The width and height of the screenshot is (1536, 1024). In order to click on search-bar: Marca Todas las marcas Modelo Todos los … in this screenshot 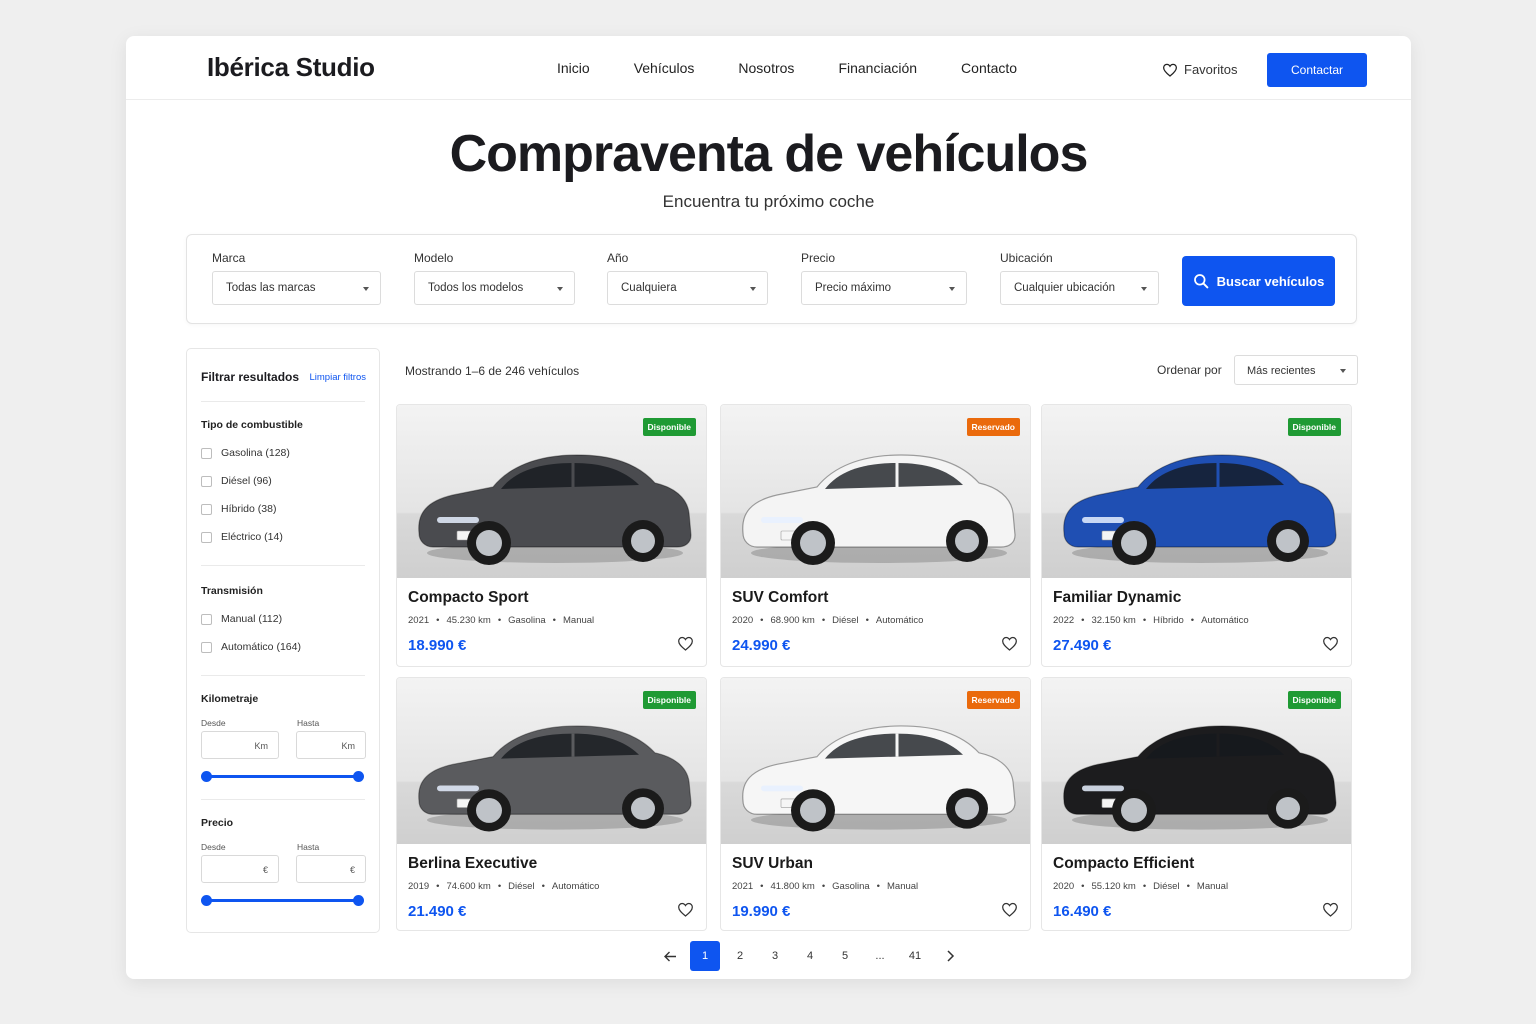, I will do `click(771, 279)`.